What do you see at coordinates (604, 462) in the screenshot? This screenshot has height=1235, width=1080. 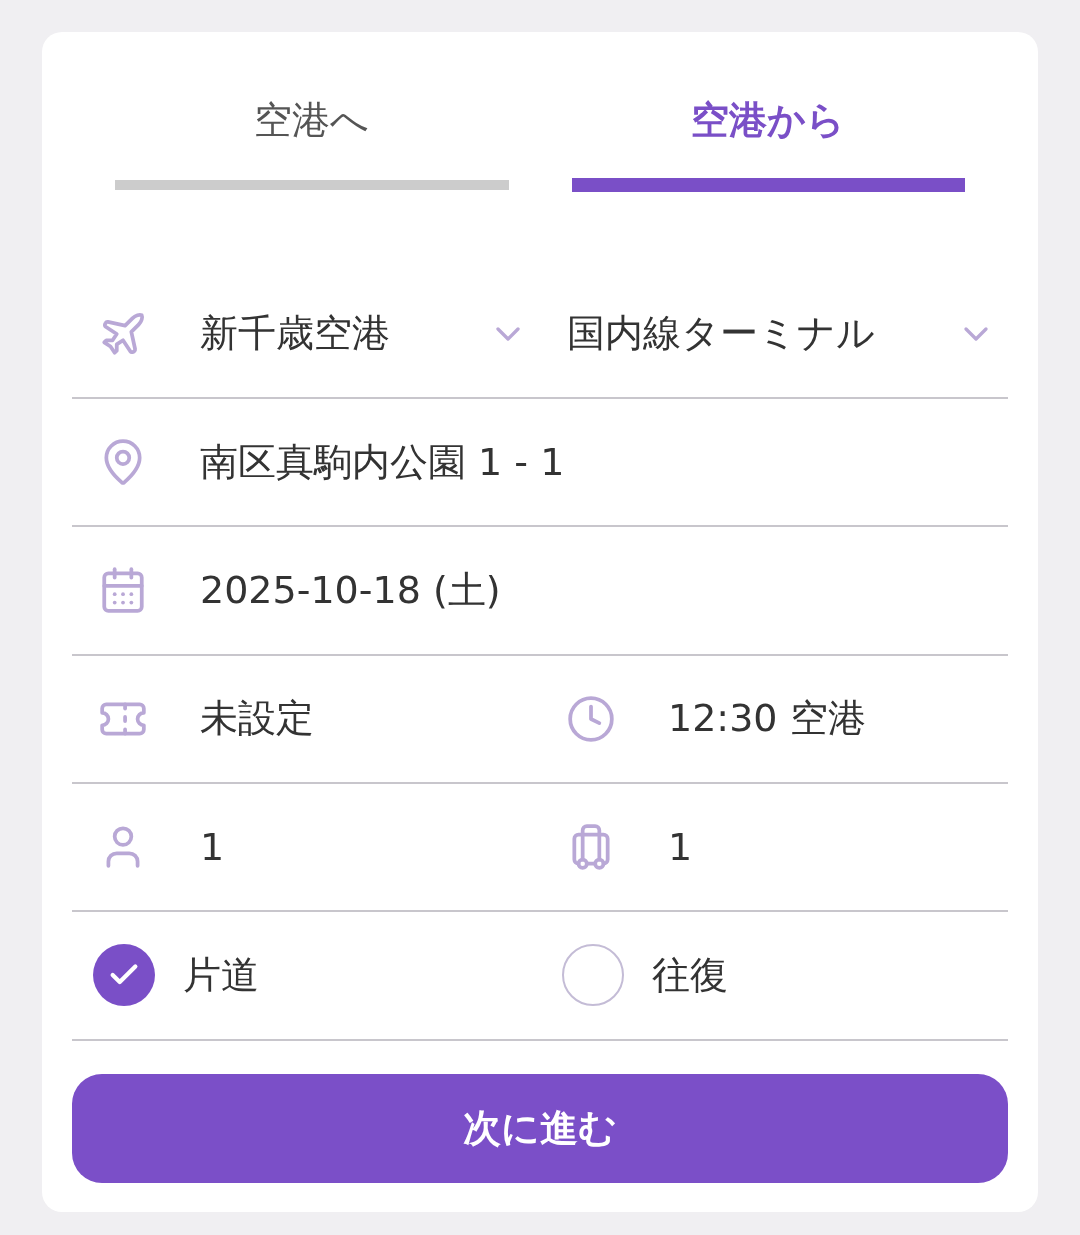 I see `address-field: 南区真駒内公園 1 - 1` at bounding box center [604, 462].